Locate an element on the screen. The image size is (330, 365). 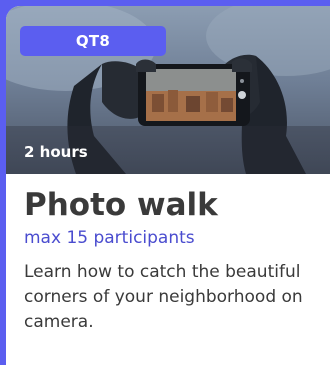
capacity-label: max 15 participants is located at coordinates (109, 238).